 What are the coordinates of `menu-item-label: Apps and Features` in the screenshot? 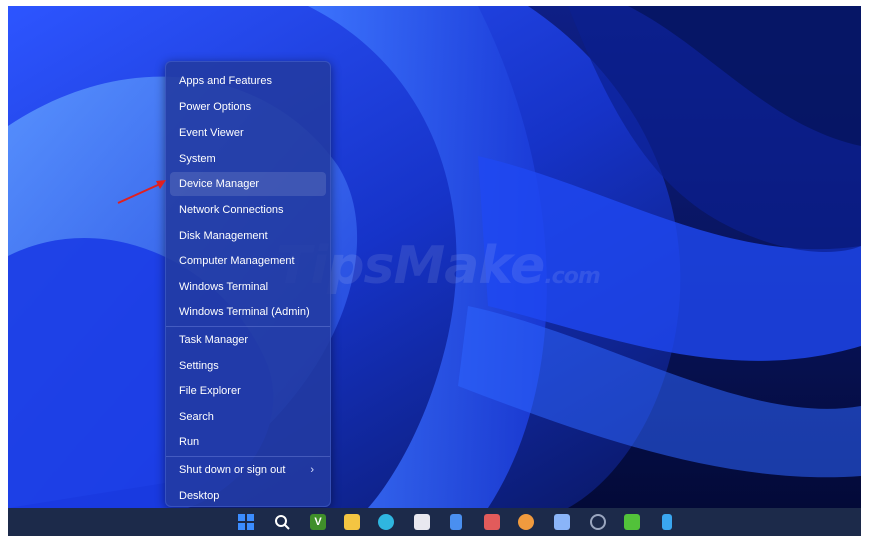 It's located at (225, 81).